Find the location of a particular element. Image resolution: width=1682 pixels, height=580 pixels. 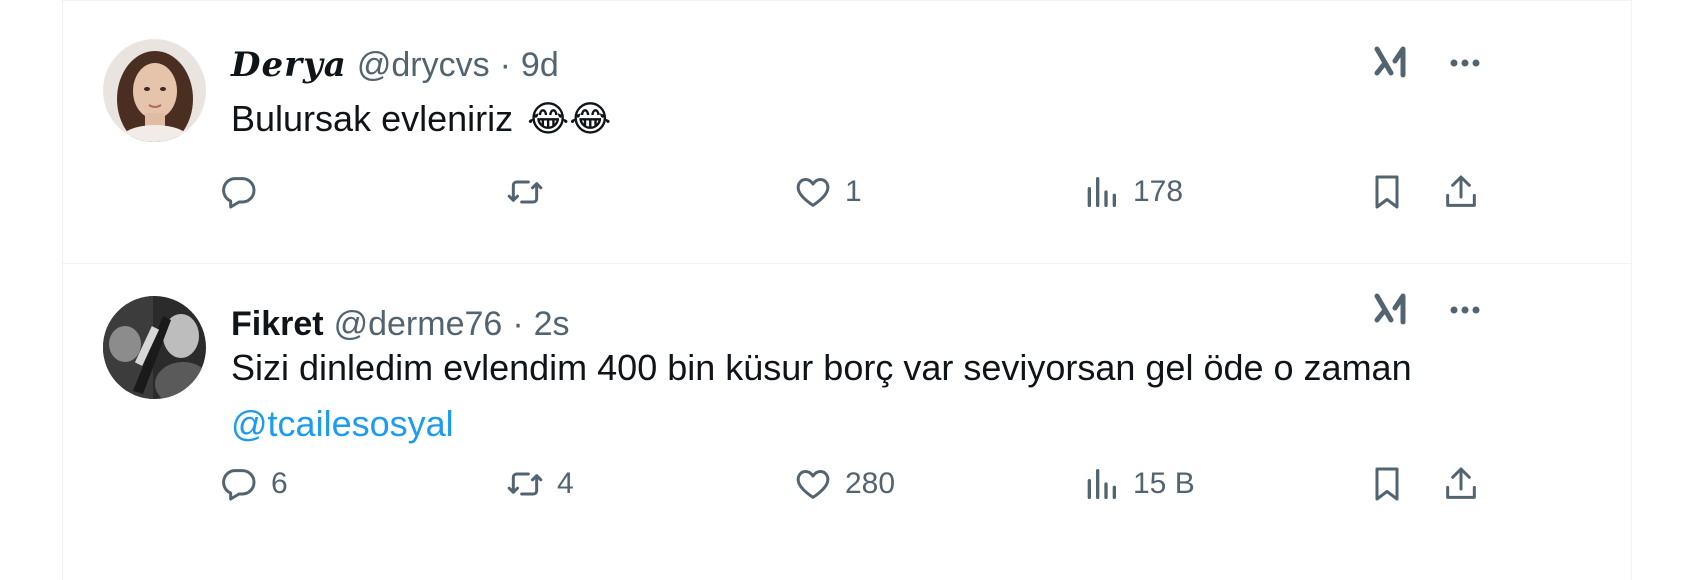

display-name: Fikret is located at coordinates (277, 324).